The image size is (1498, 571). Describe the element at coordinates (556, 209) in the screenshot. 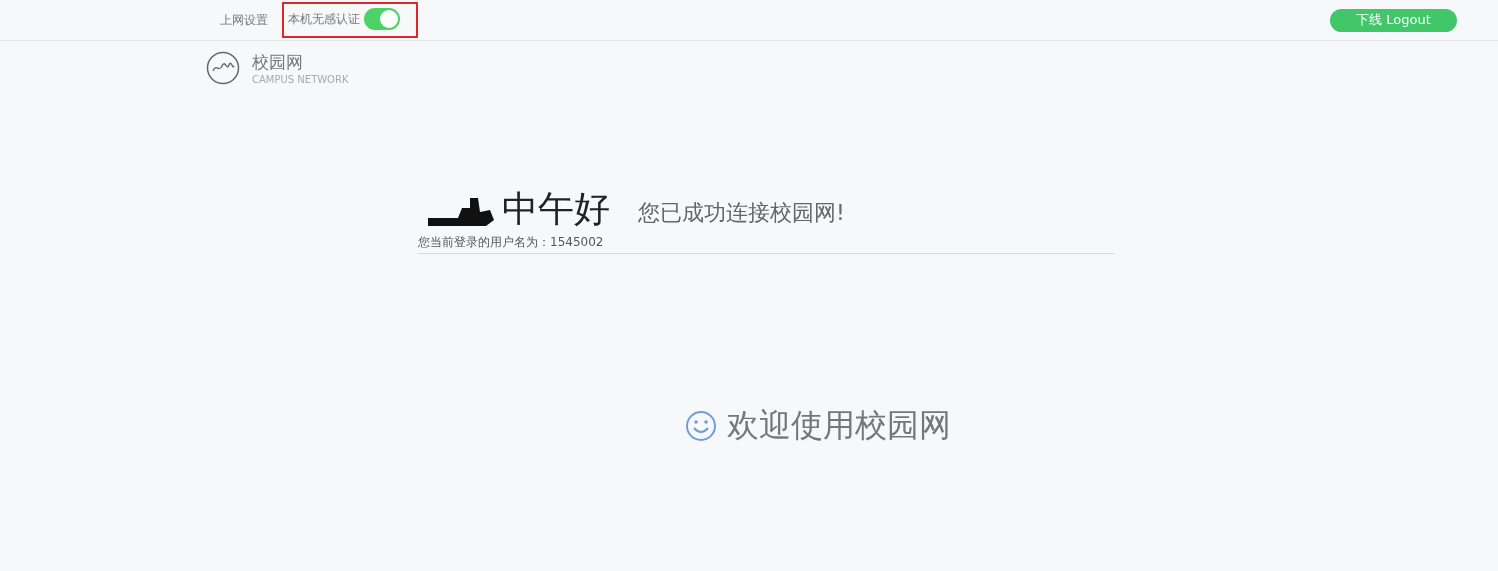

I see `salutation: 中午好` at that location.